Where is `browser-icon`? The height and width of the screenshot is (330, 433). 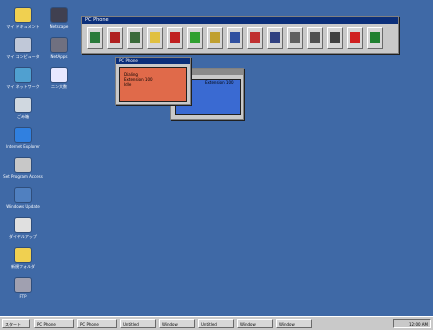
browser-icon is located at coordinates (23, 135).